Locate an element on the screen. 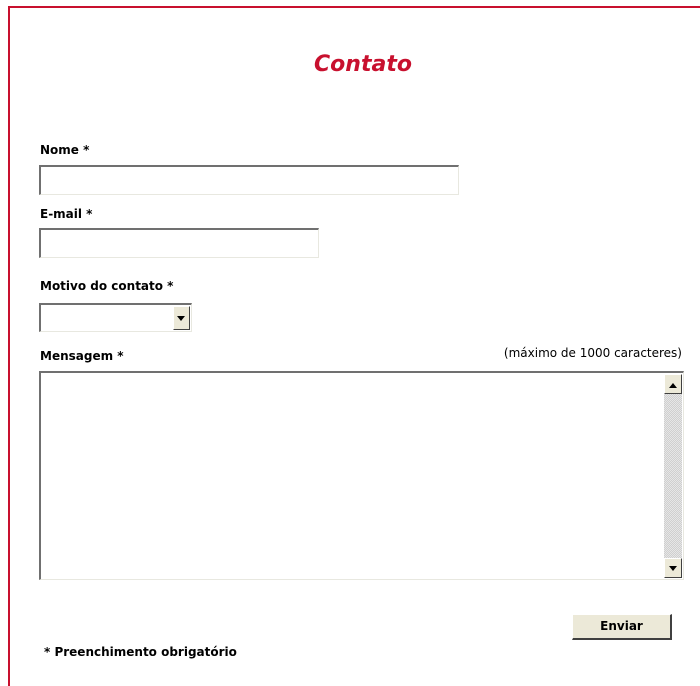 The width and height of the screenshot is (700, 686). scroll-up-button is located at coordinates (673, 384).